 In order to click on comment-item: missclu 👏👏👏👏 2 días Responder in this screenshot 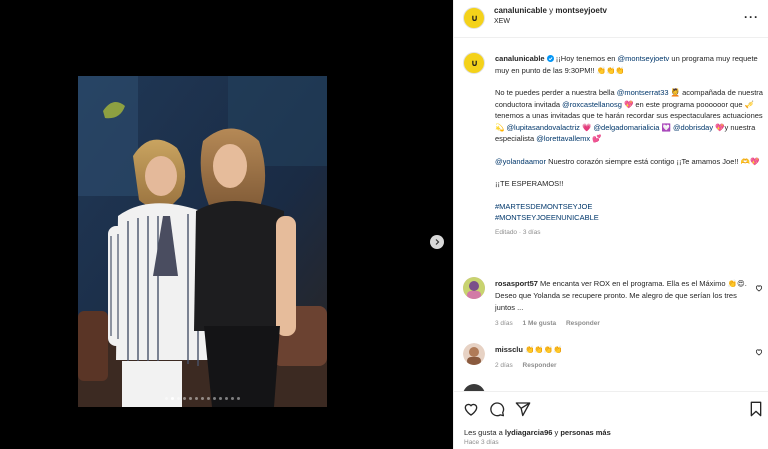, I will do `click(626, 358)`.